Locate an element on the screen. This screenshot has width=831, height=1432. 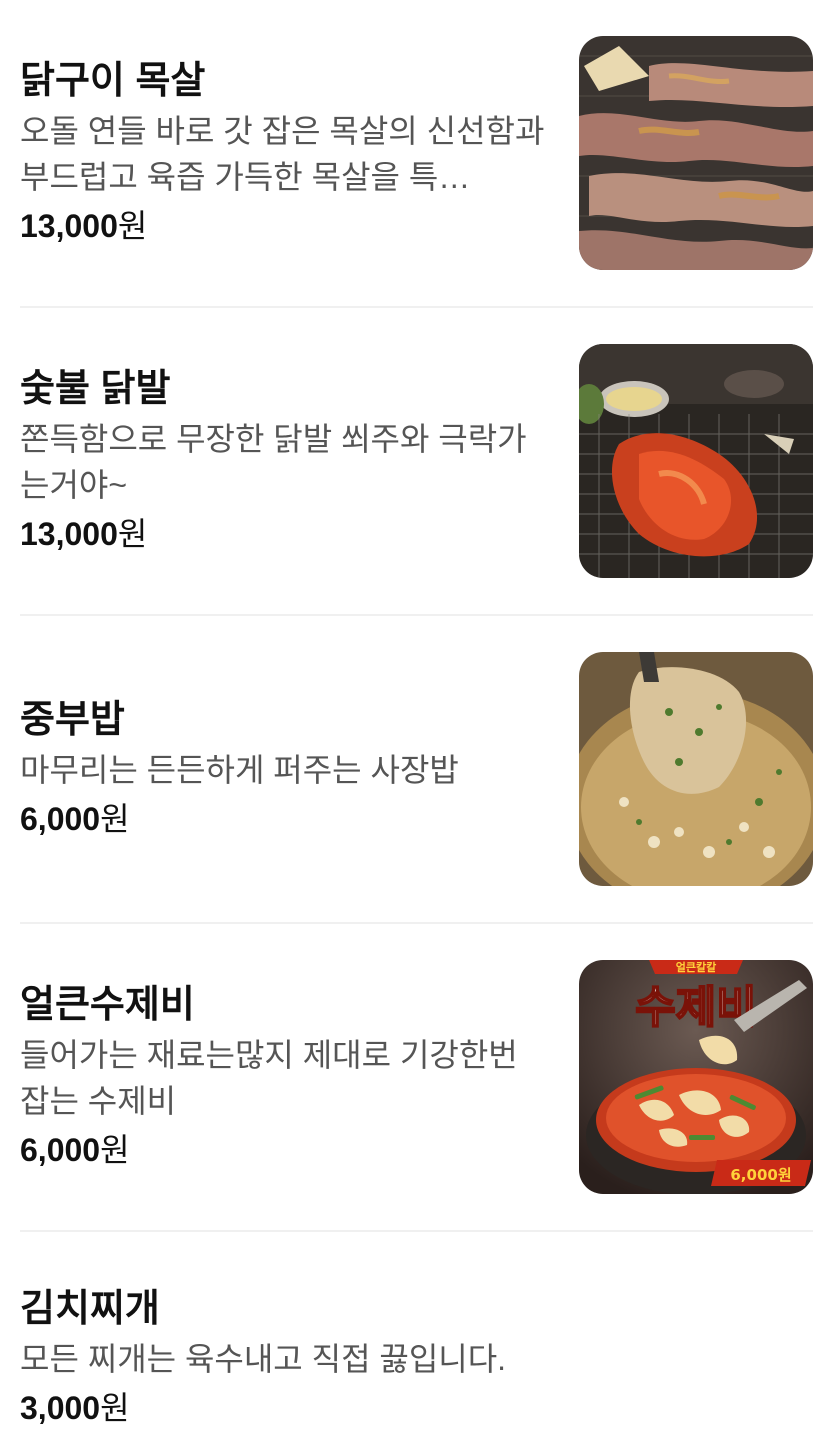
menu-item-text: 김치찌개 모든 찌개는 육수내고 직접 끓입니다. 3,000원 is located at coordinates (282, 1358).